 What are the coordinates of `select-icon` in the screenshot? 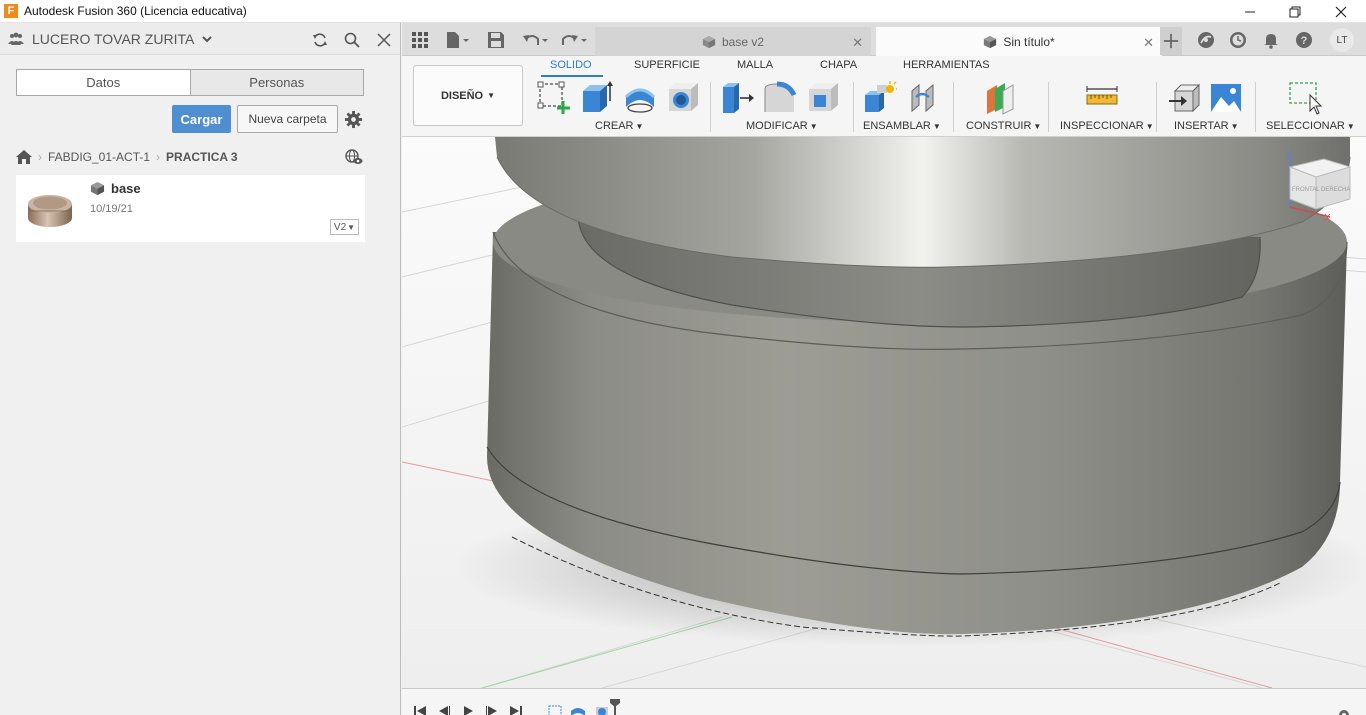 It's located at (1305, 98).